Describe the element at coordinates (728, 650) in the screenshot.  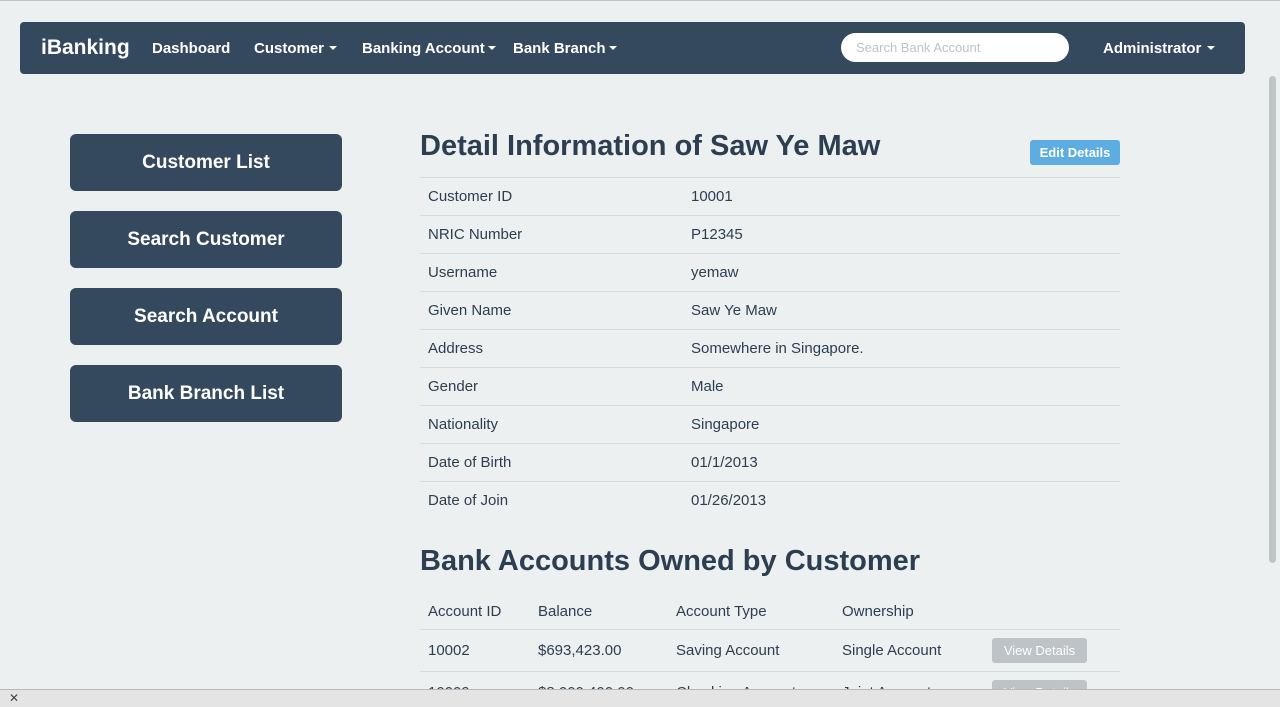
I see `account-type-cell: Saving Account` at that location.